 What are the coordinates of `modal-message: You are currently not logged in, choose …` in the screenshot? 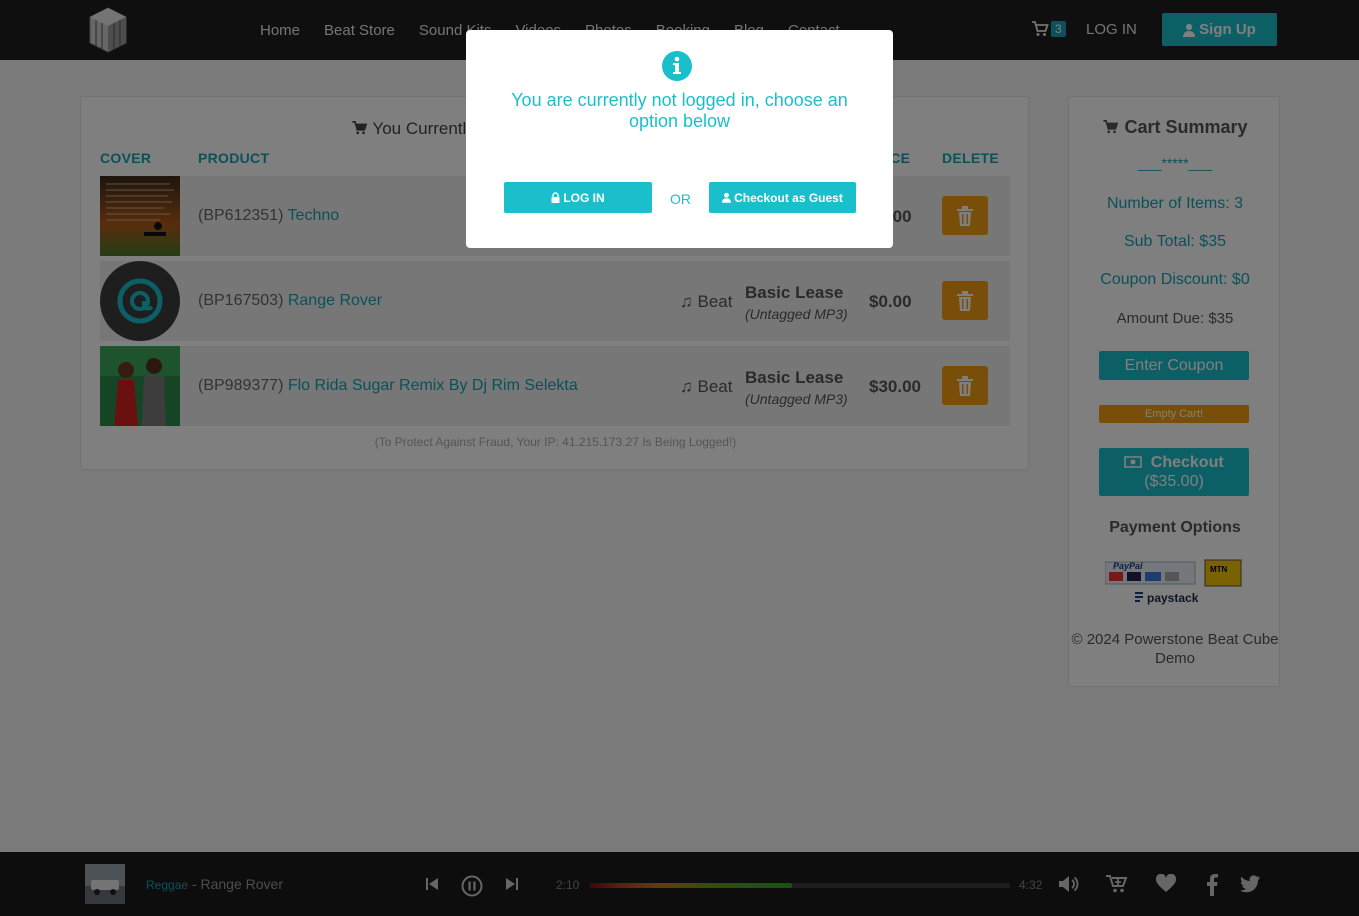 It's located at (679, 110).